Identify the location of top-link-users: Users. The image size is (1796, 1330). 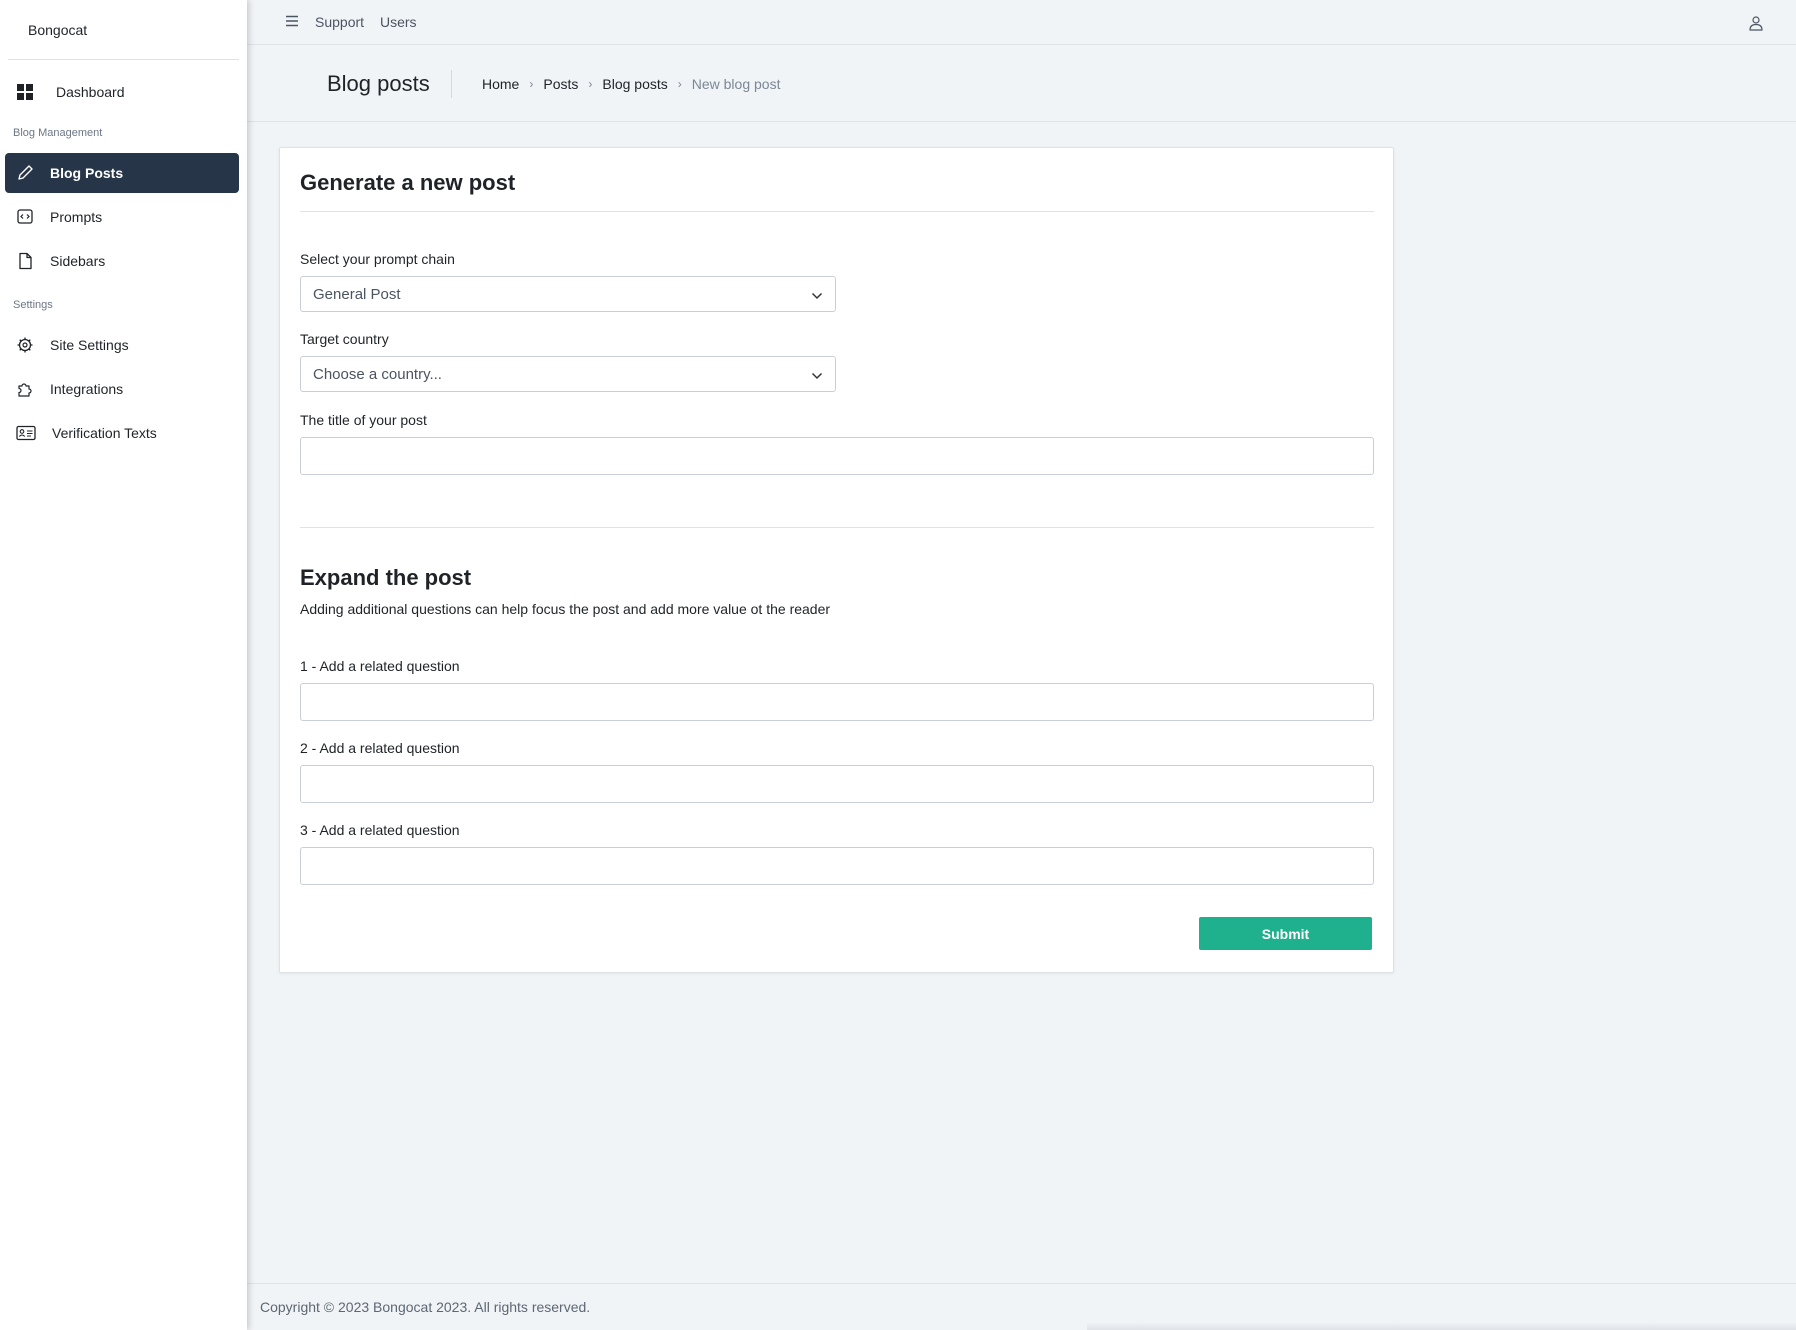
(398, 22).